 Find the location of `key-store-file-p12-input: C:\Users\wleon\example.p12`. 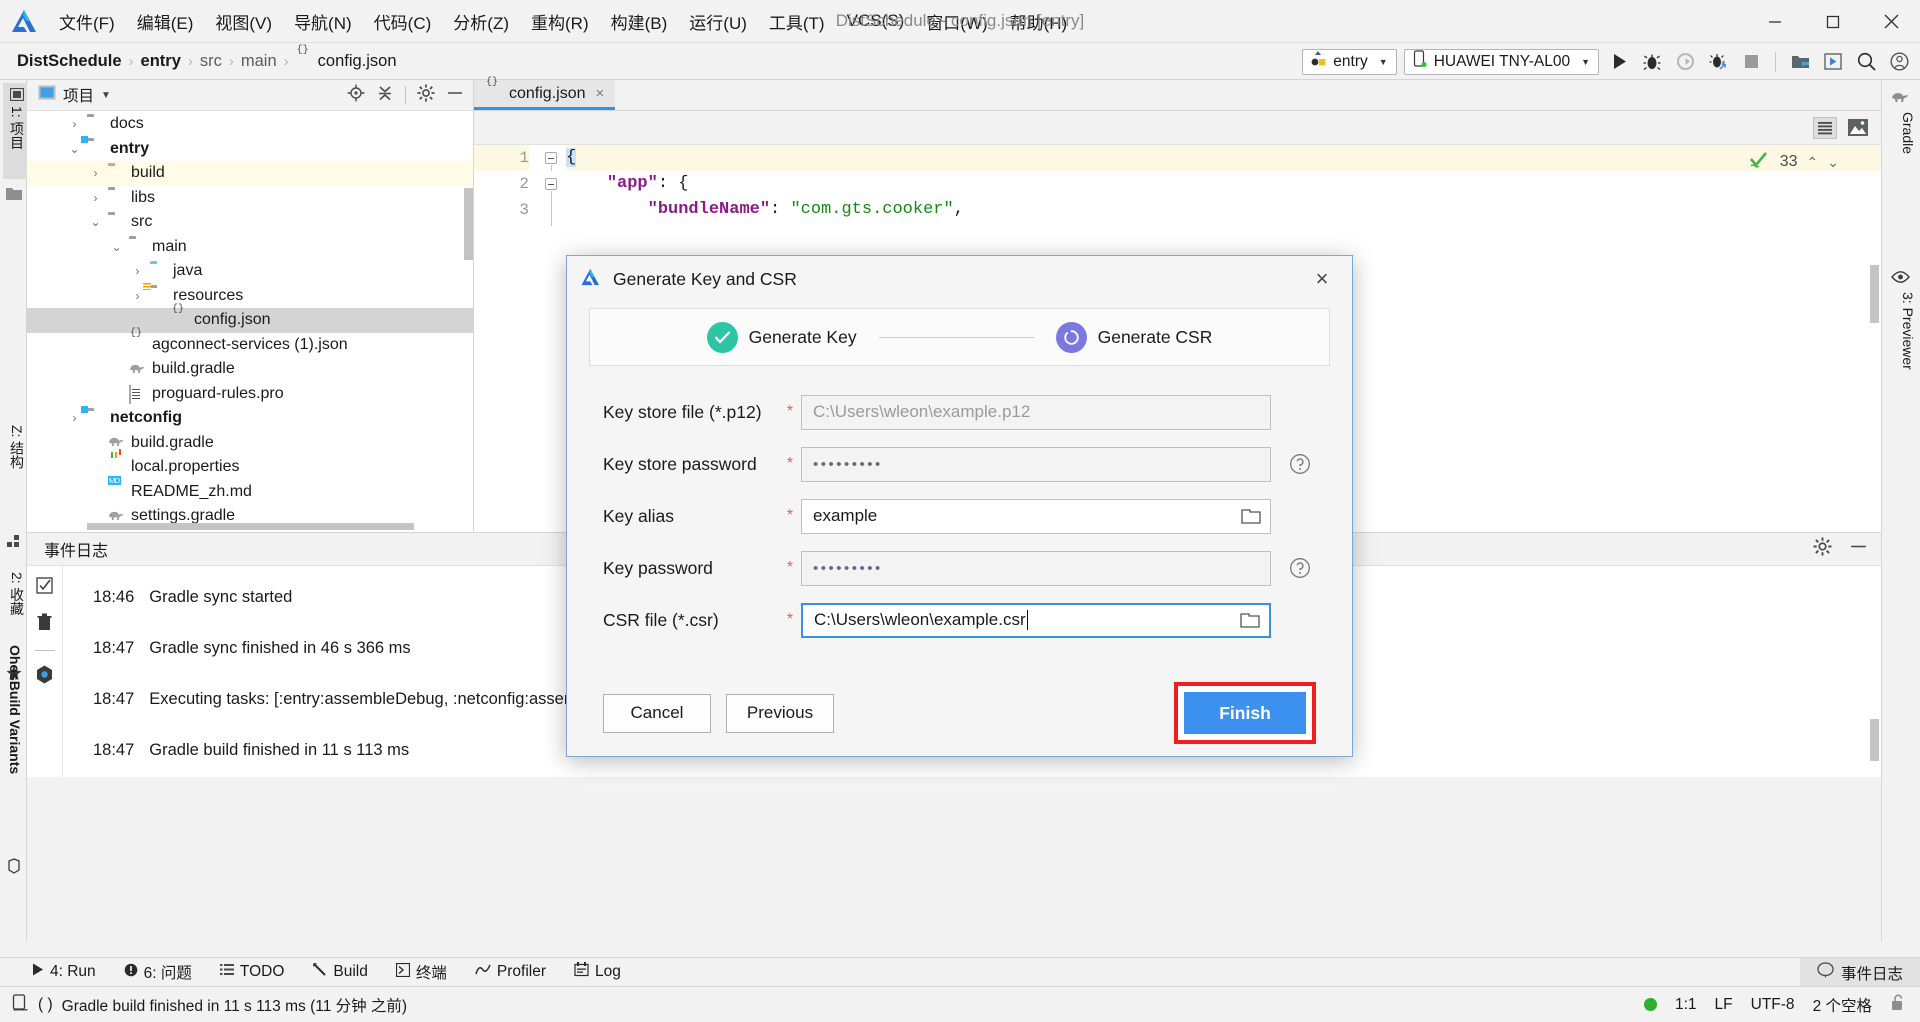

key-store-file-p12-input: C:\Users\wleon\example.p12 is located at coordinates (1036, 412).